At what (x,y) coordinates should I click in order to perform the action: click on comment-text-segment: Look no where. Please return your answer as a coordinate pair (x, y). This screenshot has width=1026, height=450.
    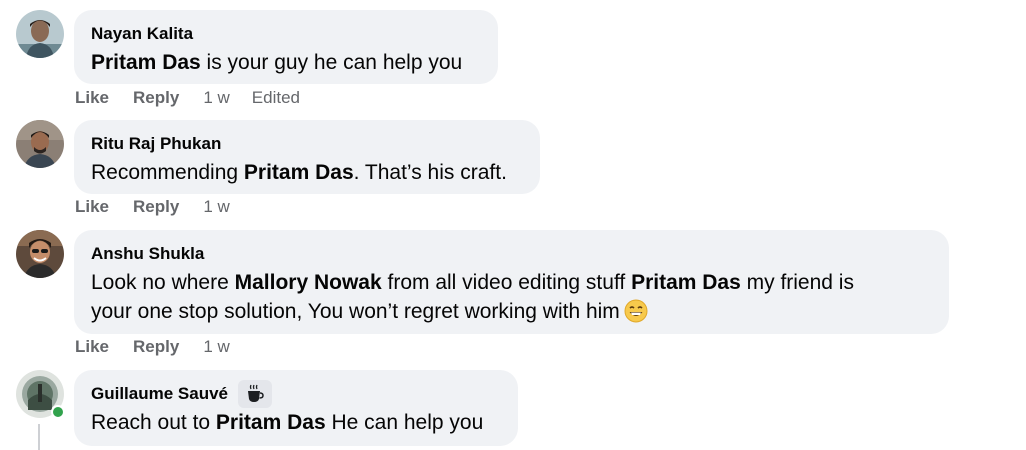
    Looking at the image, I should click on (163, 282).